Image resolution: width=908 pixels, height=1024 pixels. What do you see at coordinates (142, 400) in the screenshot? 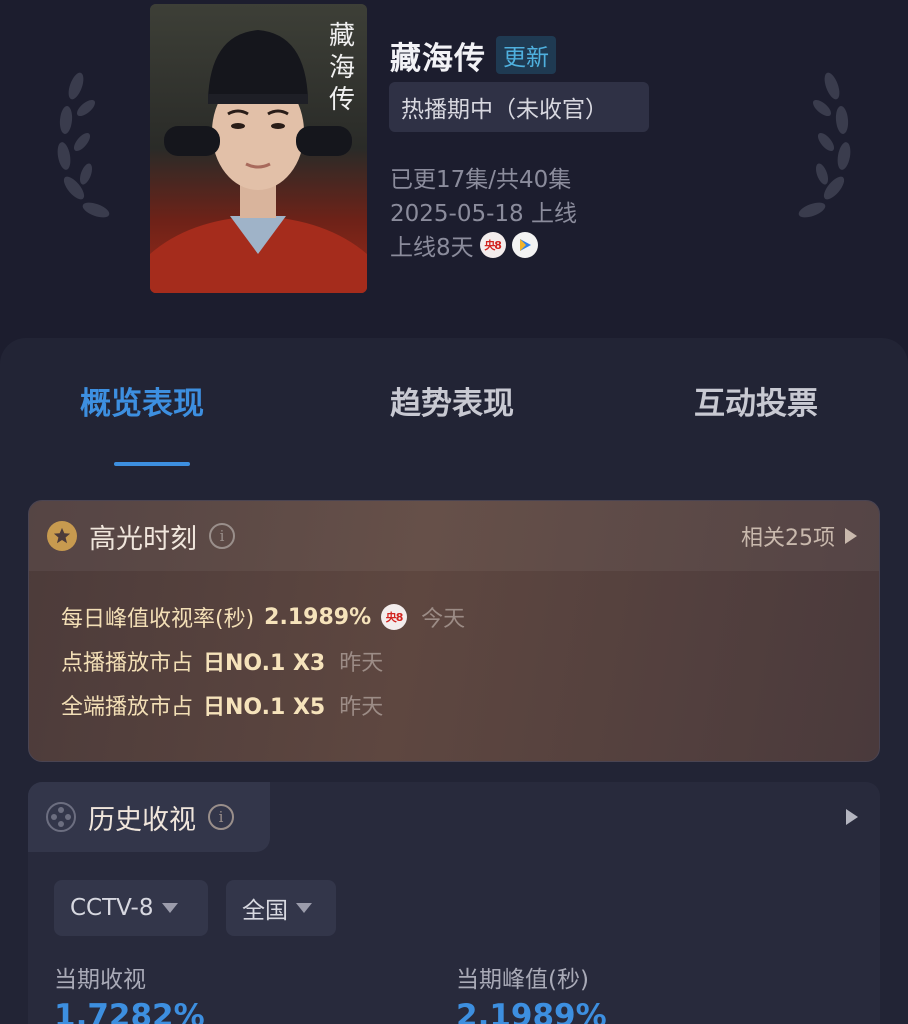
I see `tab-overview: 概览表现` at bounding box center [142, 400].